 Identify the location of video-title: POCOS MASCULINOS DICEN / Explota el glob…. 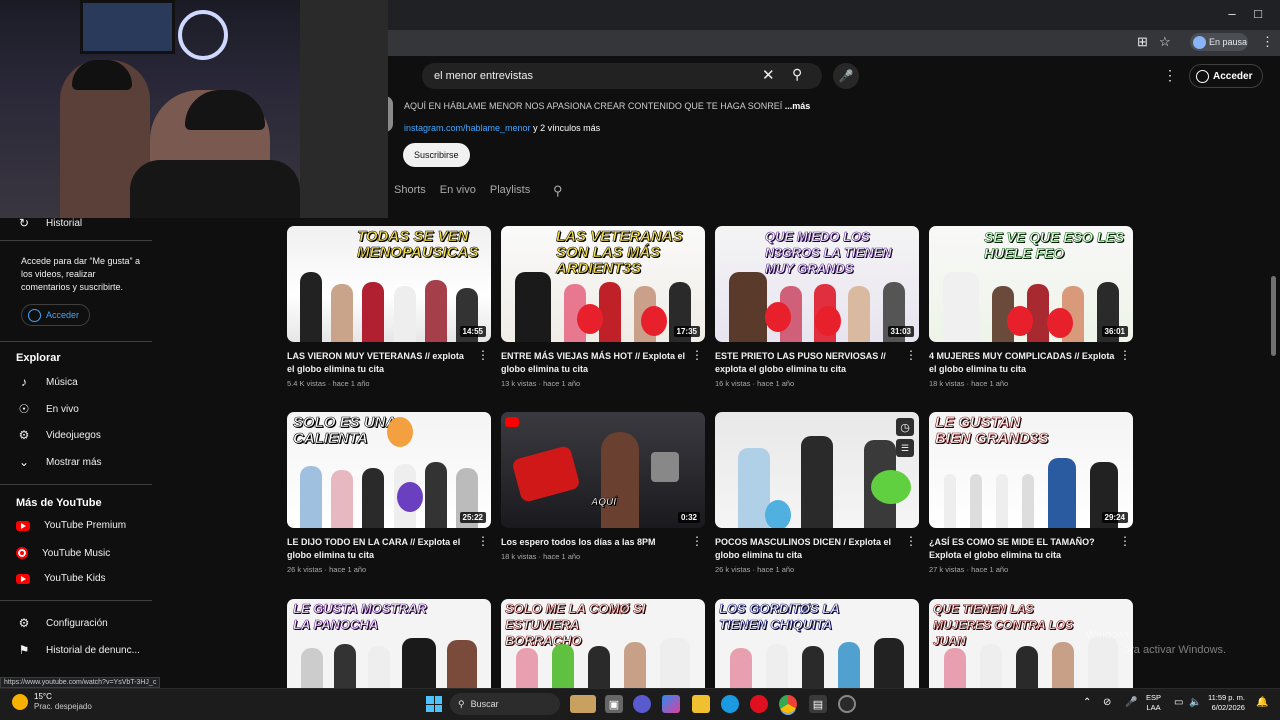
(808, 549).